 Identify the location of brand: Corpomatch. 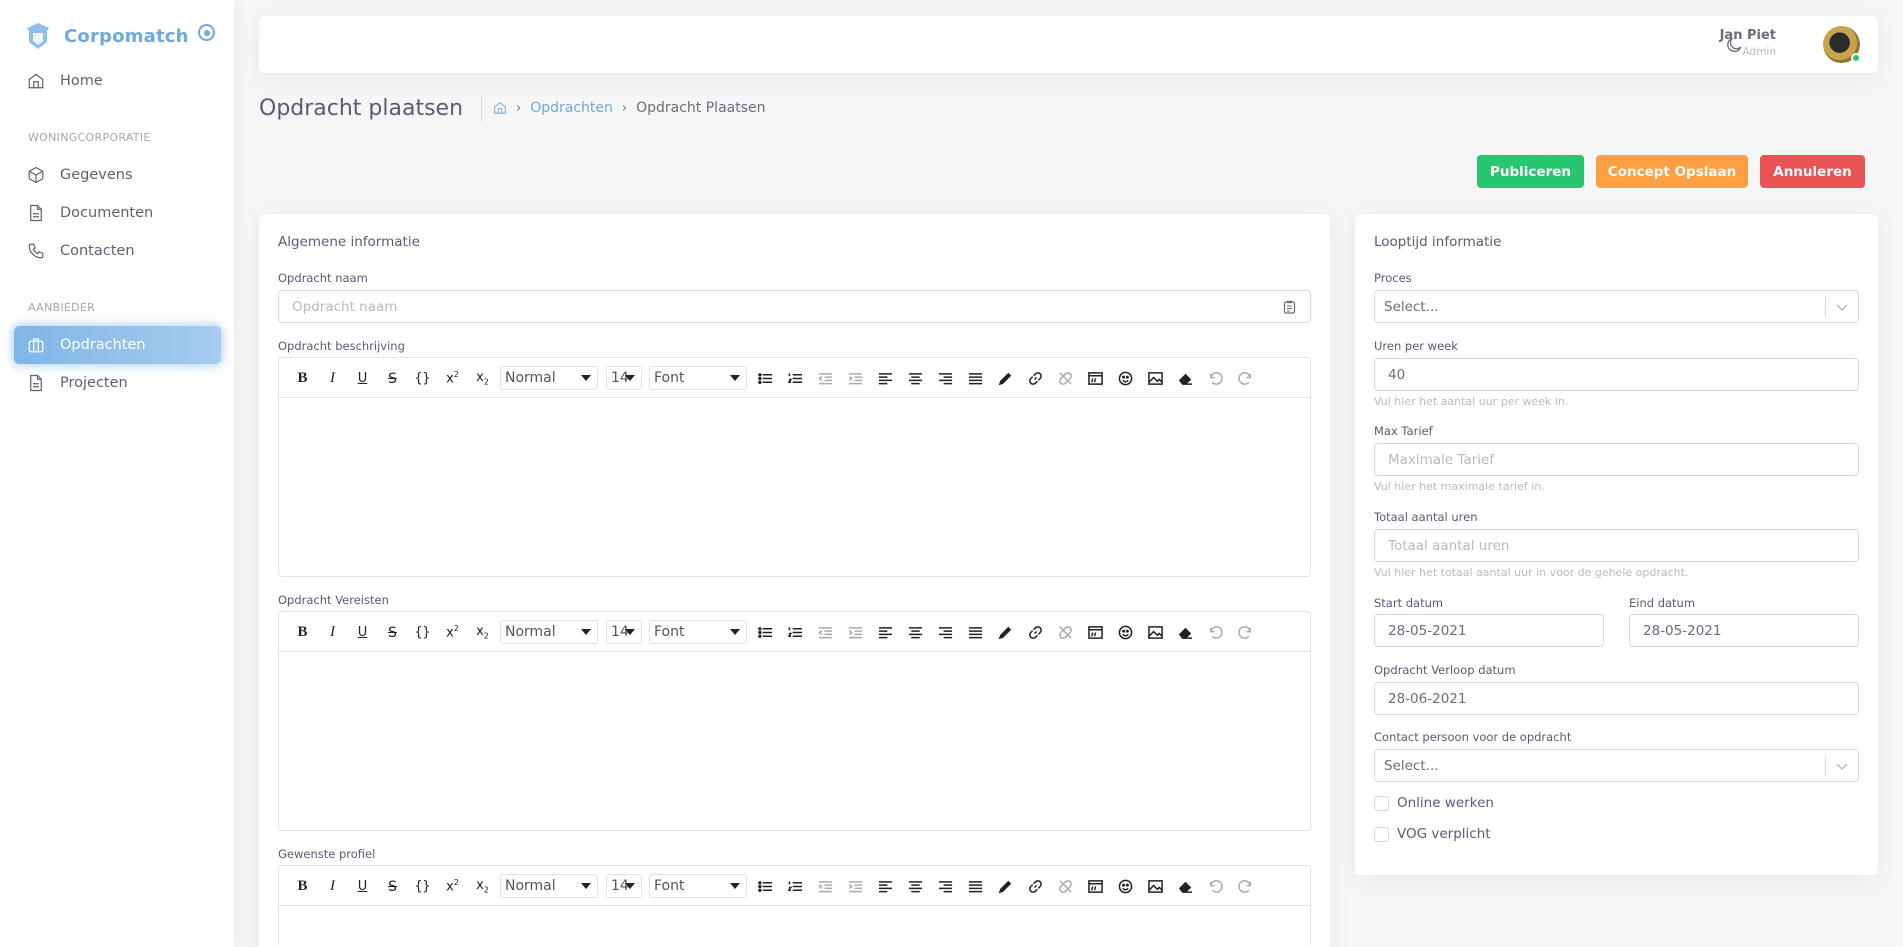
(107, 36).